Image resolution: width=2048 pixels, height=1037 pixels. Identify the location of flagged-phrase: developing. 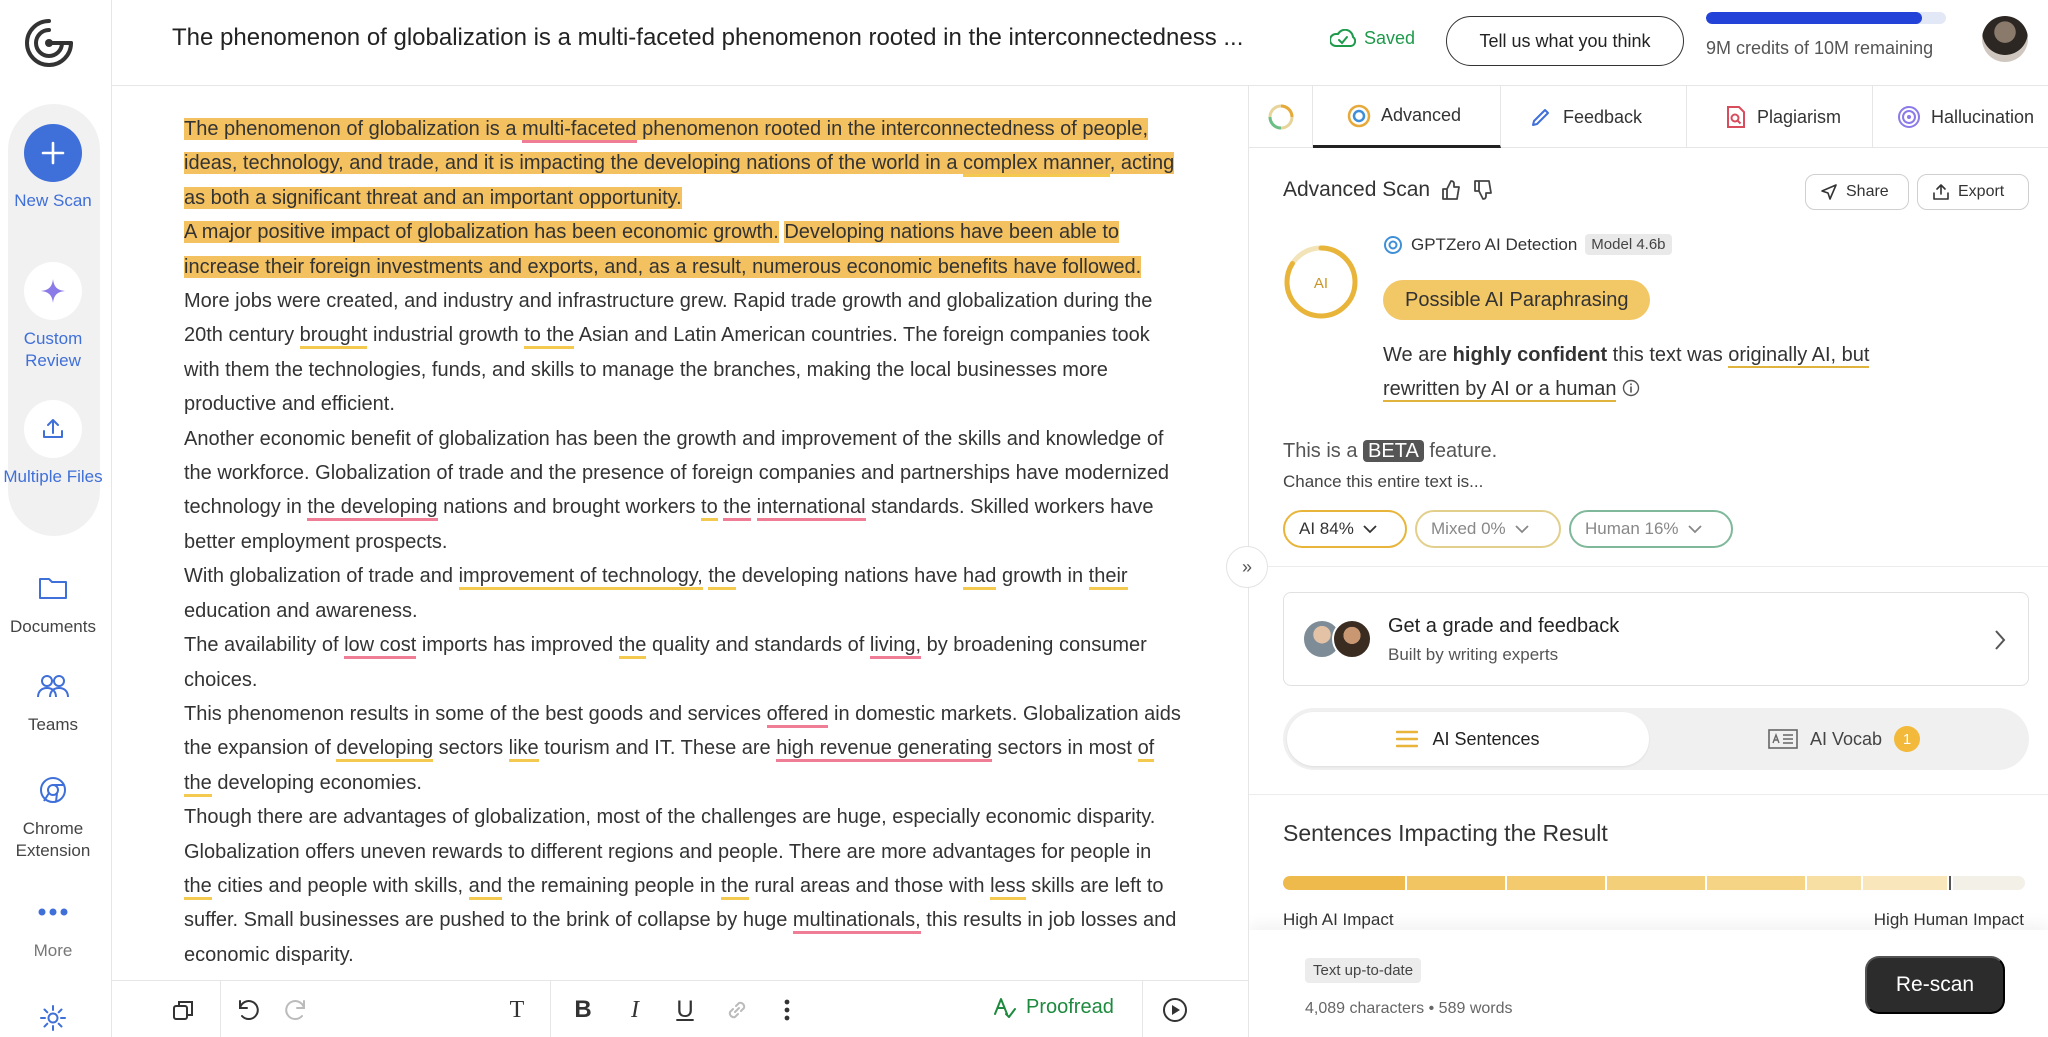
(385, 750).